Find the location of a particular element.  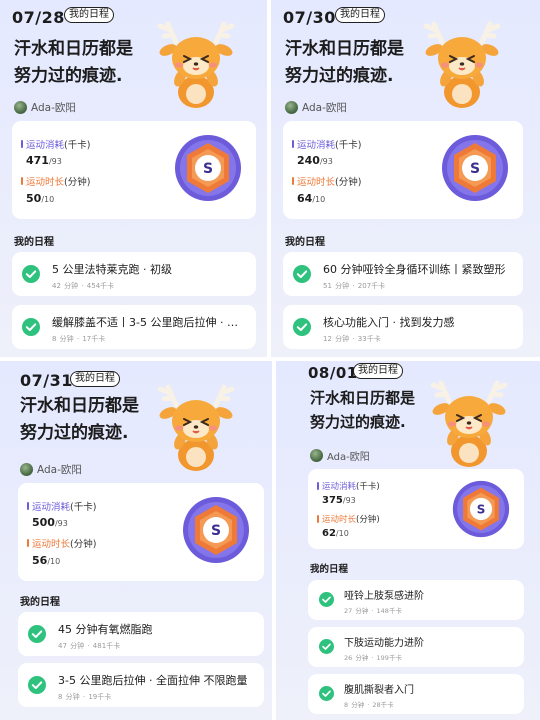

stats-card: 运动消耗 (千卡) 500/93 运动时长 (分钟) 56/10 is located at coordinates (141, 532).